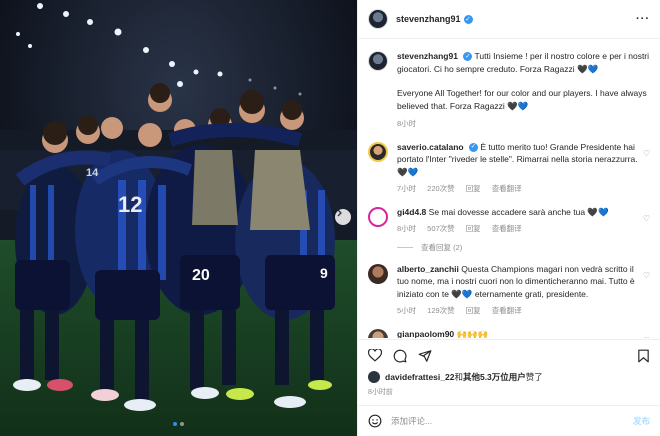  I want to click on post-comment-button: 发布, so click(641, 421).